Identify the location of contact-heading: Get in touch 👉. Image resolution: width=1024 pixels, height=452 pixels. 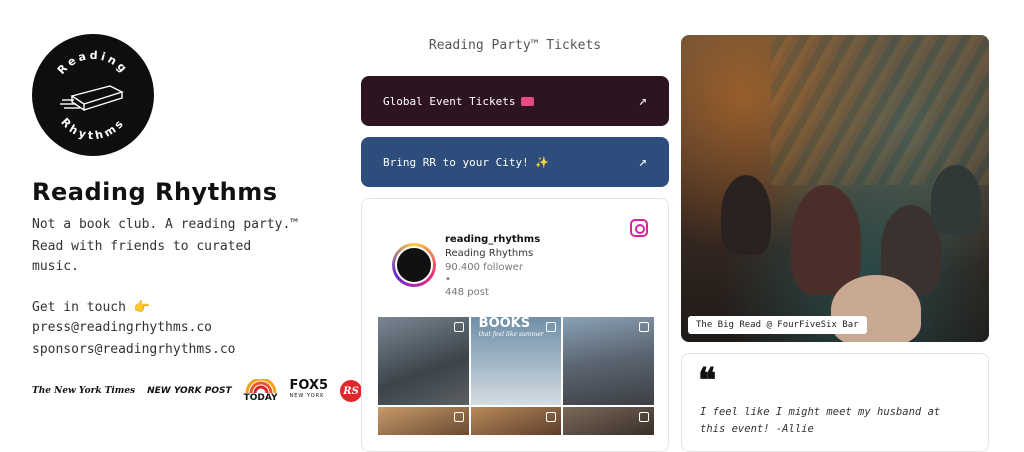
(91, 307).